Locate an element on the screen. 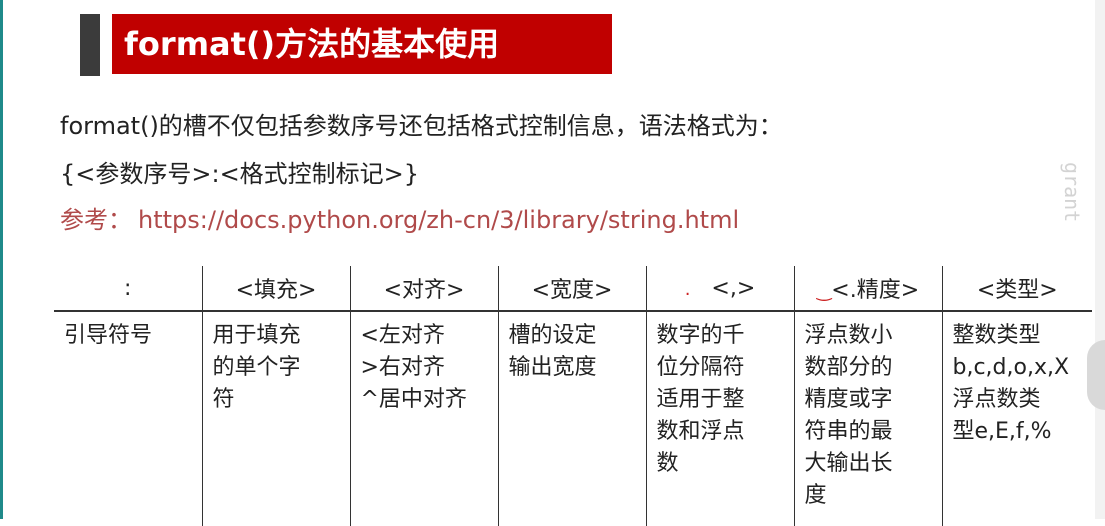 The image size is (1105, 526). header-thousands: . <,> is located at coordinates (719, 289).